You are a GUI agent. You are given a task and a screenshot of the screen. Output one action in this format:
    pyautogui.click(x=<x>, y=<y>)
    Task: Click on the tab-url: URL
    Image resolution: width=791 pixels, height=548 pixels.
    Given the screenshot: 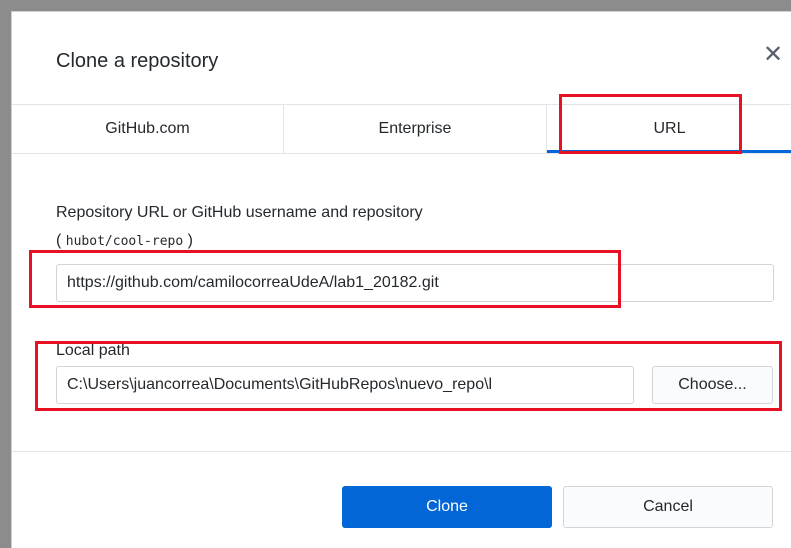 What is the action you would take?
    pyautogui.click(x=669, y=129)
    